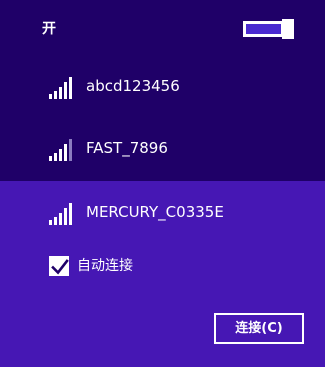 This screenshot has width=325, height=367. I want to click on network-item-selected: MERCURY_C0335E, so click(162, 213).